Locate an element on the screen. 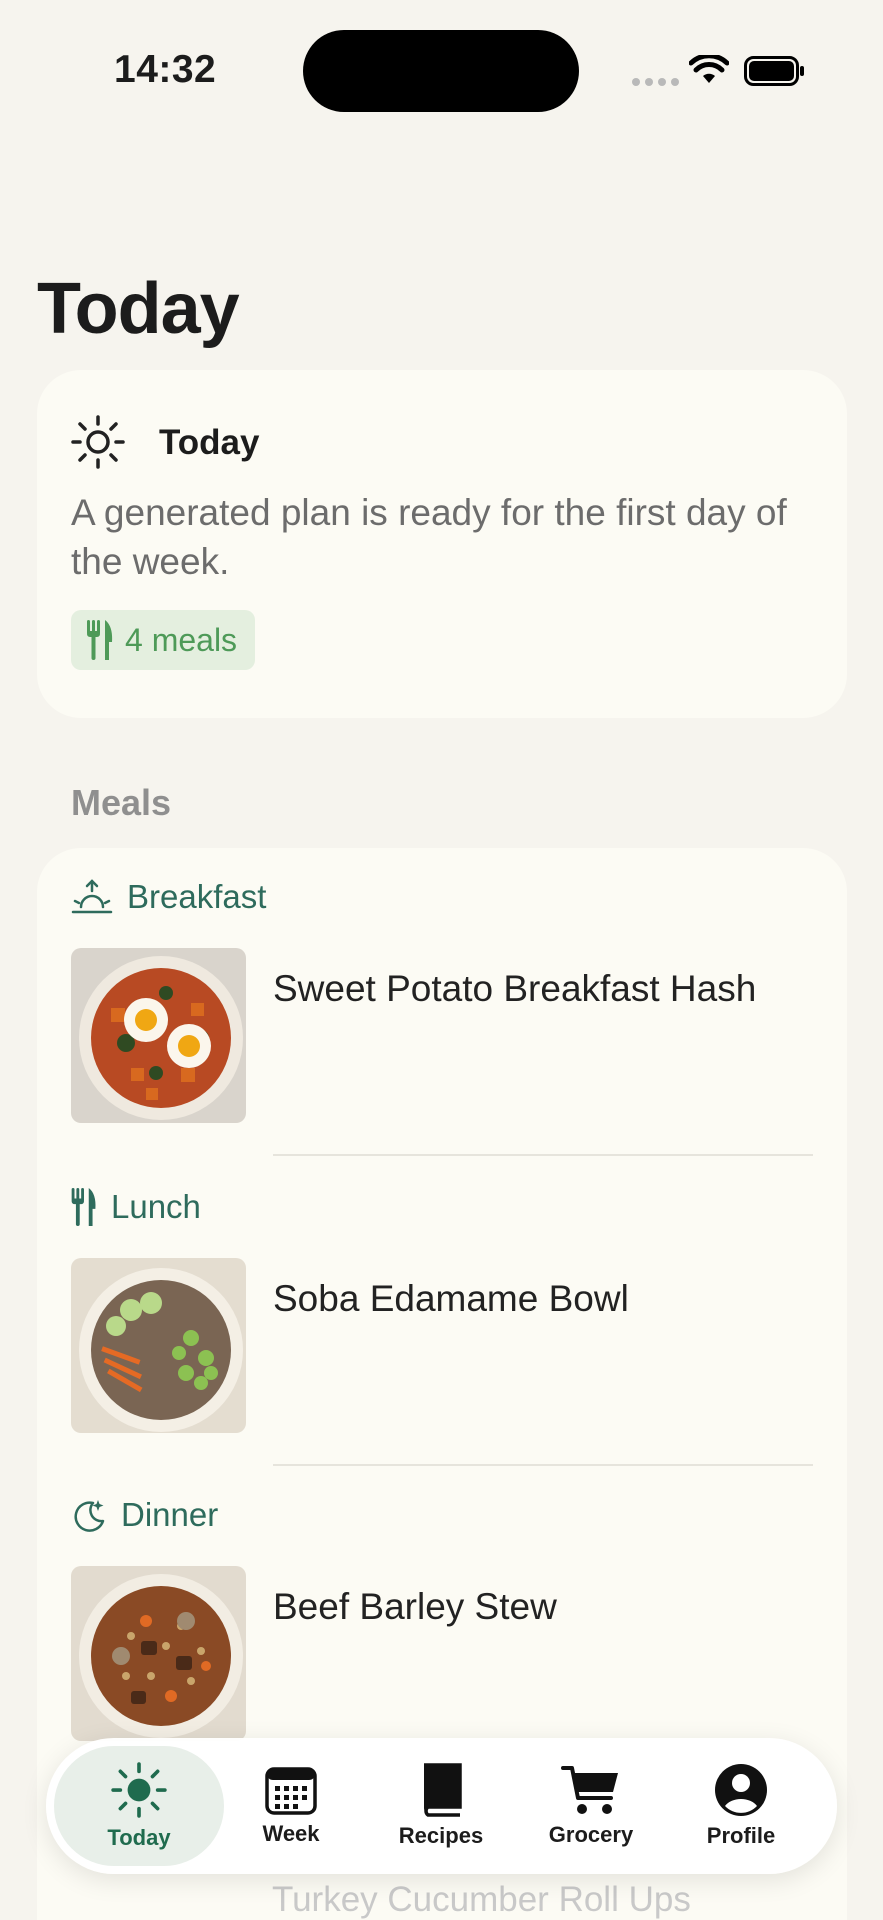 The height and width of the screenshot is (1920, 883). meal-type-dinner: Dinner is located at coordinates (144, 1515).